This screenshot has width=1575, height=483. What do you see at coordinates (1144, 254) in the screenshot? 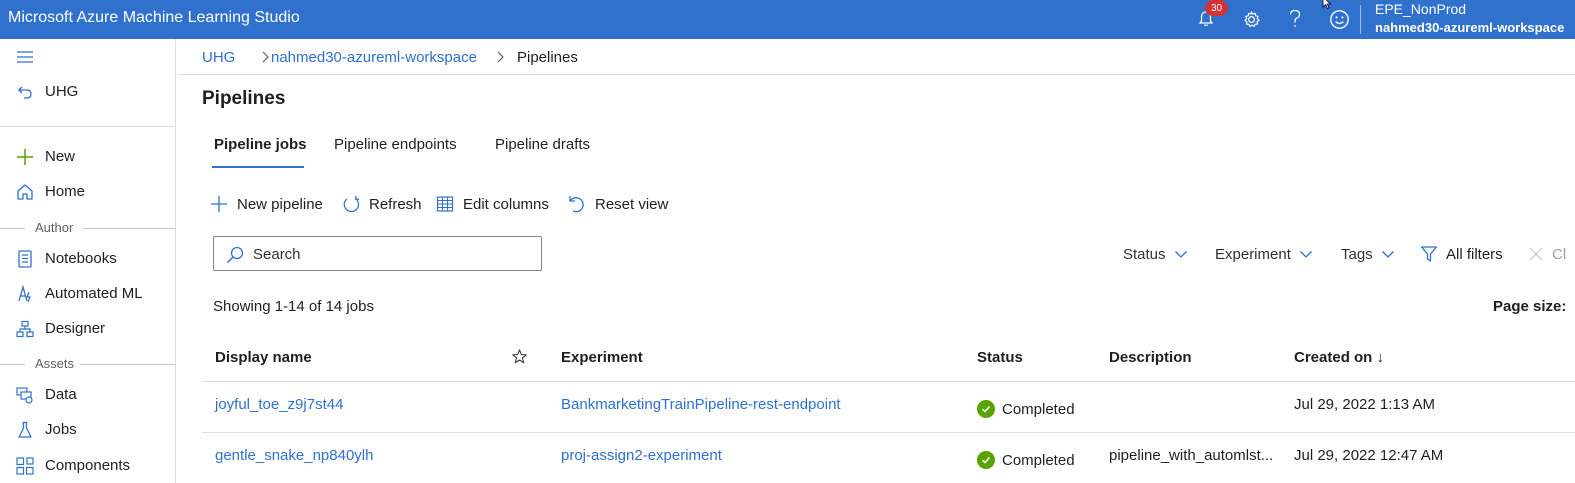
I see `status-filter-label: Status` at bounding box center [1144, 254].